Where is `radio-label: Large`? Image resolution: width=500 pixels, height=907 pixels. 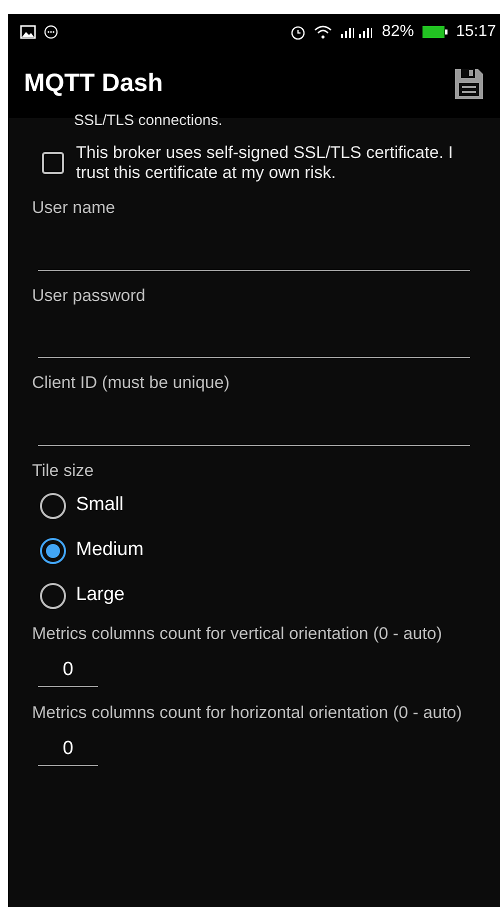 radio-label: Large is located at coordinates (100, 595).